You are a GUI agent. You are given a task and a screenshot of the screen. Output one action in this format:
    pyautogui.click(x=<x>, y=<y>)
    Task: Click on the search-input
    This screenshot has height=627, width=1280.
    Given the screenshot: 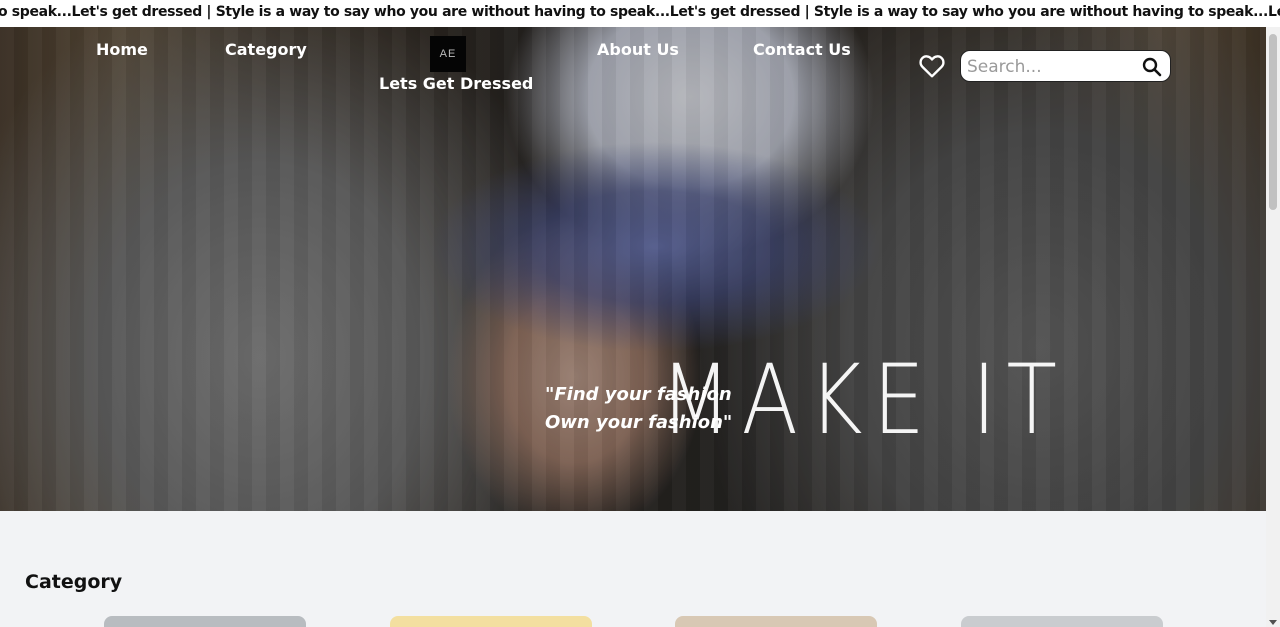 What is the action you would take?
    pyautogui.click(x=1052, y=67)
    